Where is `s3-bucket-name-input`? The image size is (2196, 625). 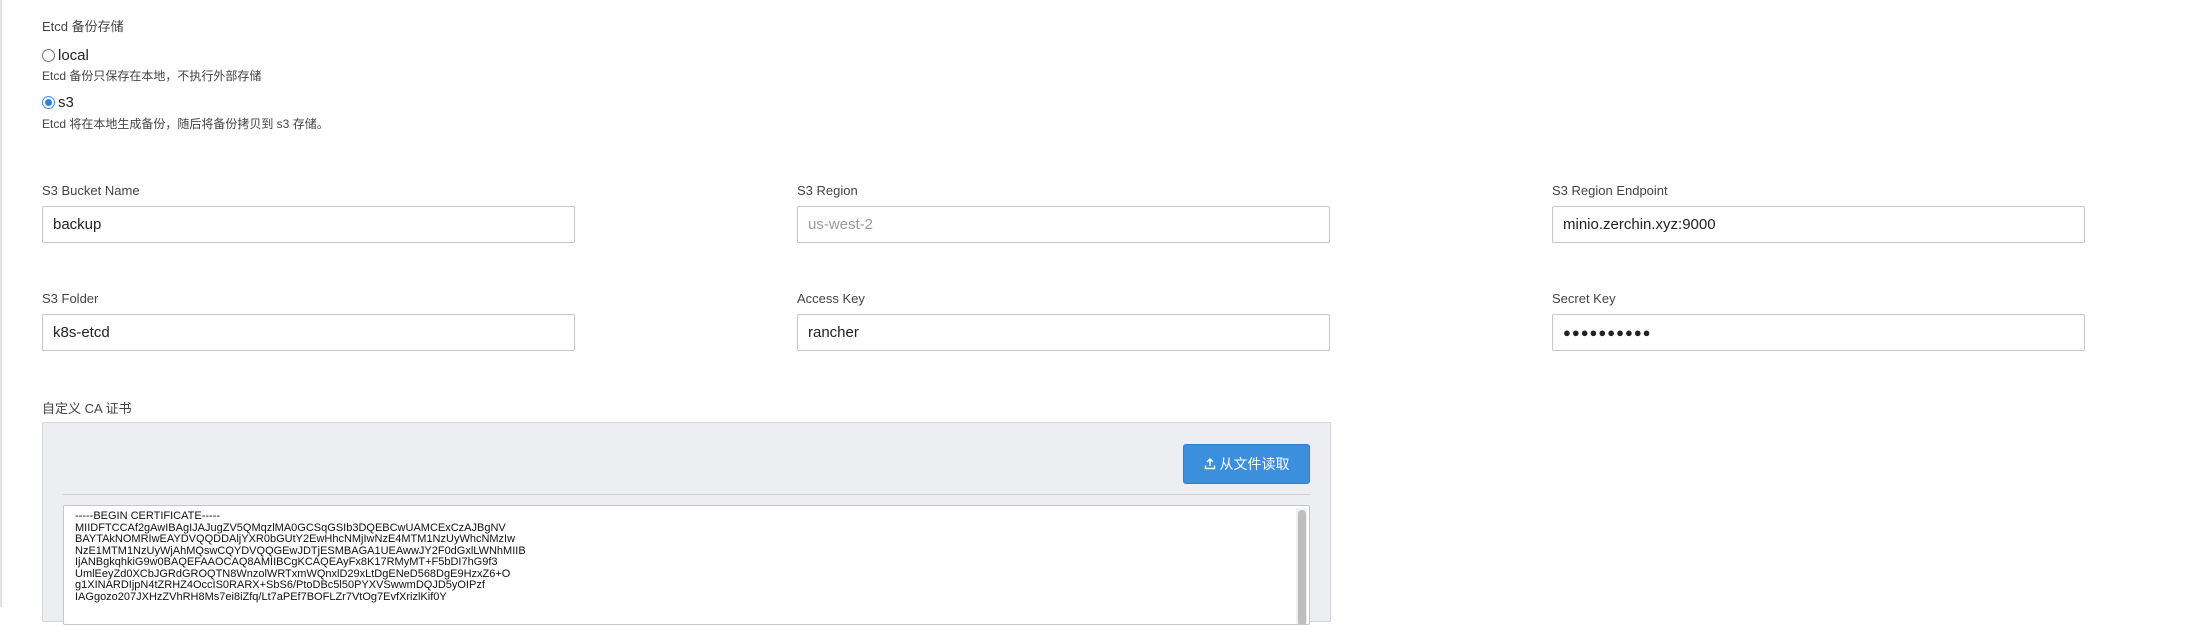
s3-bucket-name-input is located at coordinates (308, 224).